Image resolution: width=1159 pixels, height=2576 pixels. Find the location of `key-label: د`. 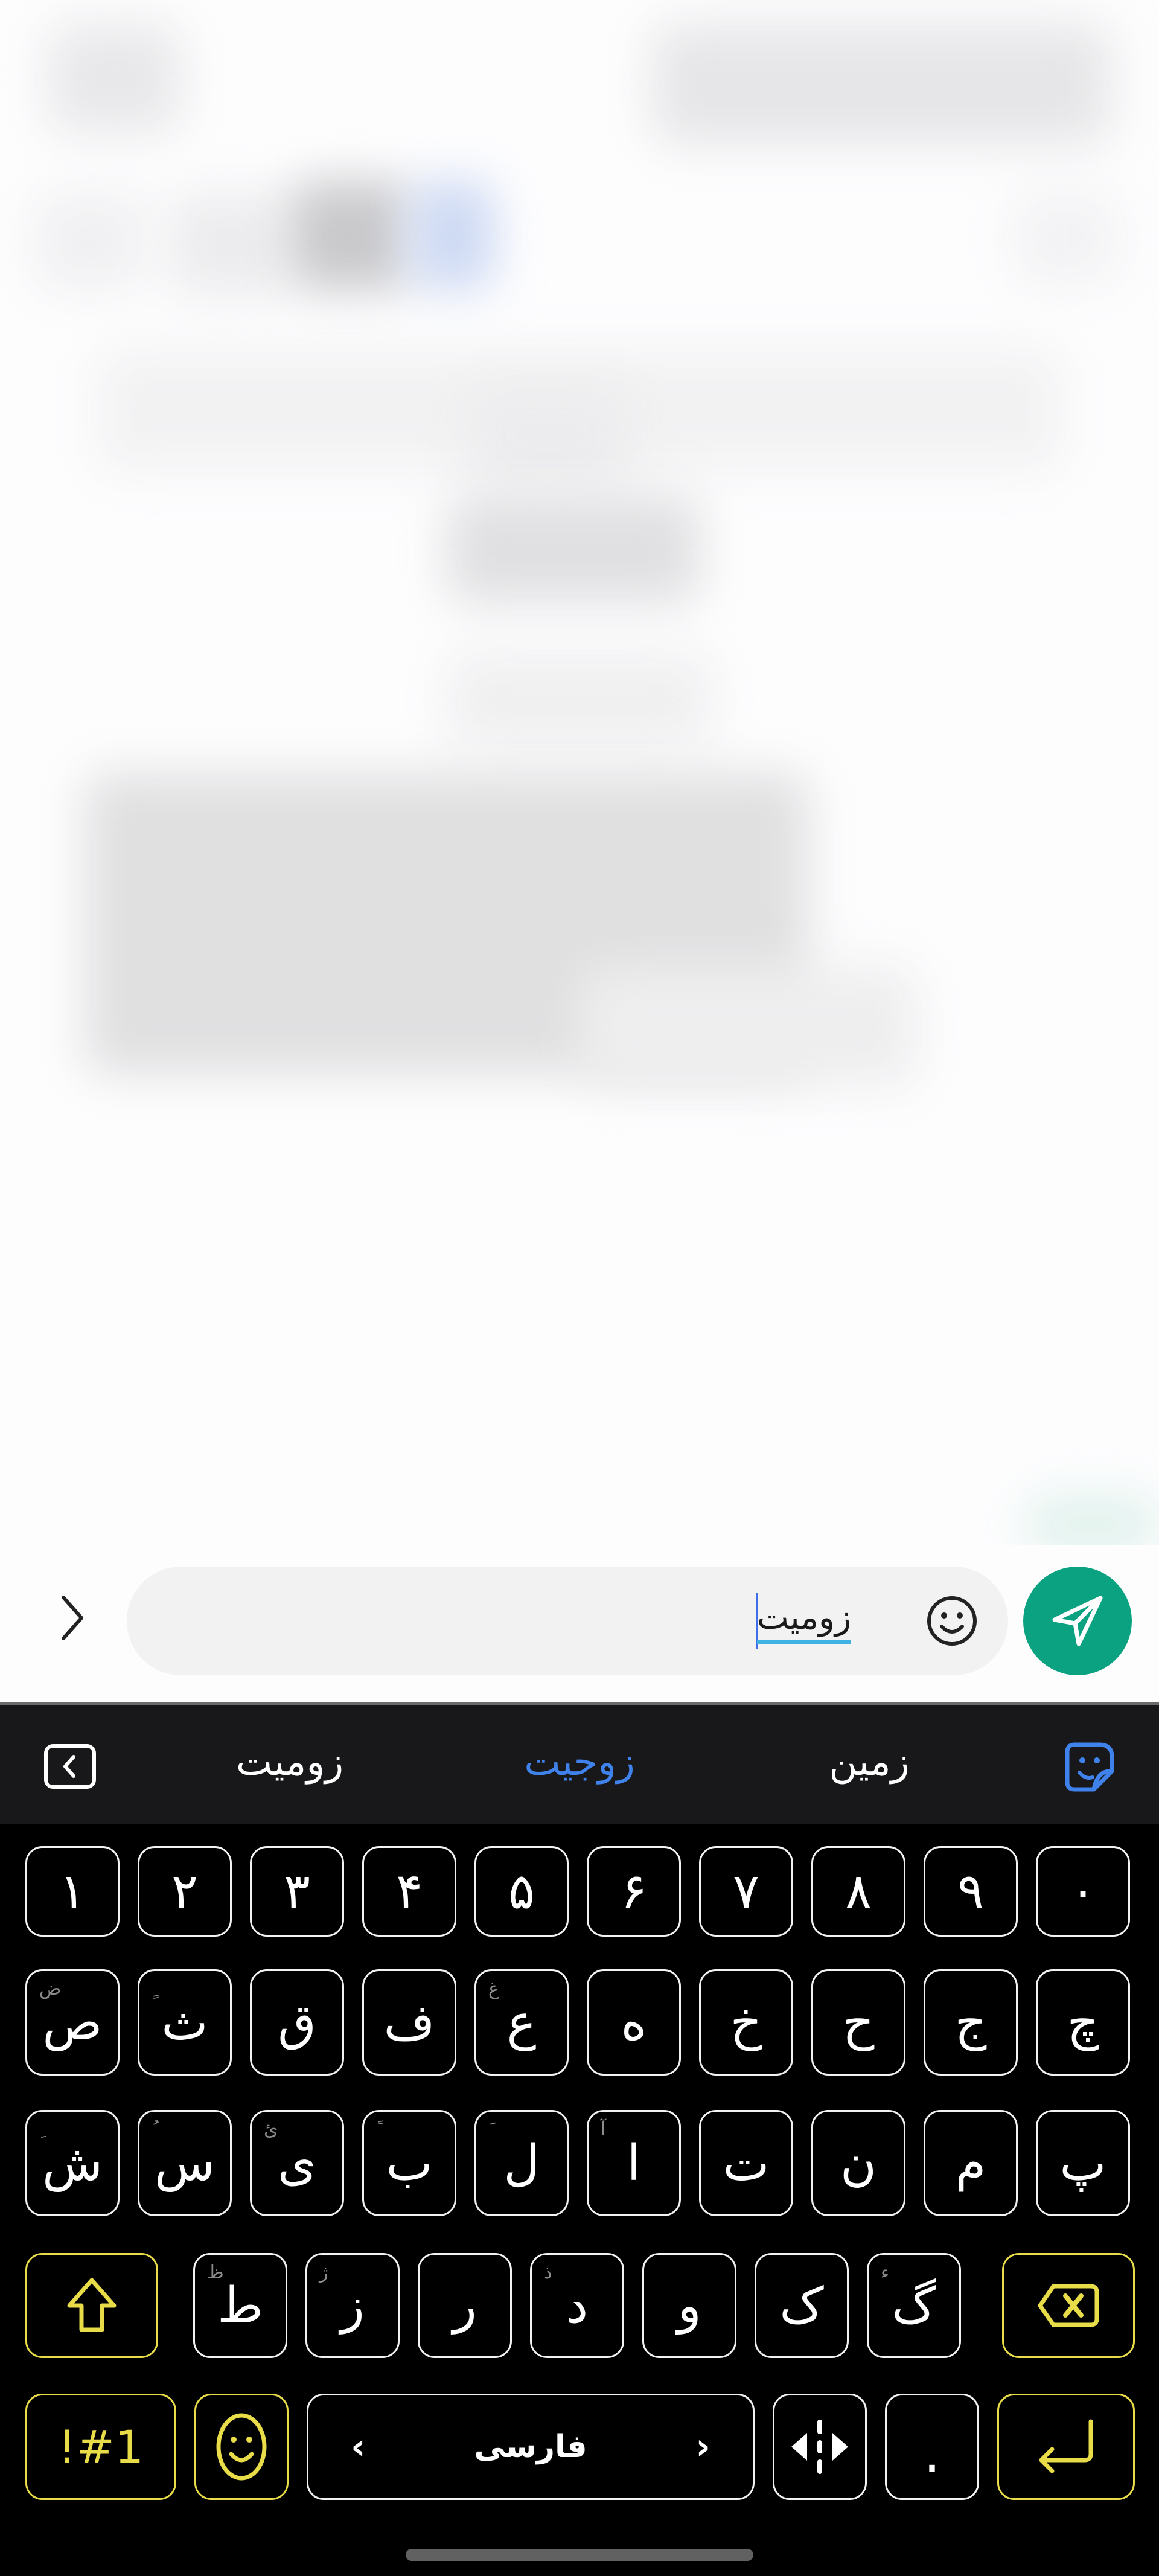

key-label: د is located at coordinates (577, 2306).